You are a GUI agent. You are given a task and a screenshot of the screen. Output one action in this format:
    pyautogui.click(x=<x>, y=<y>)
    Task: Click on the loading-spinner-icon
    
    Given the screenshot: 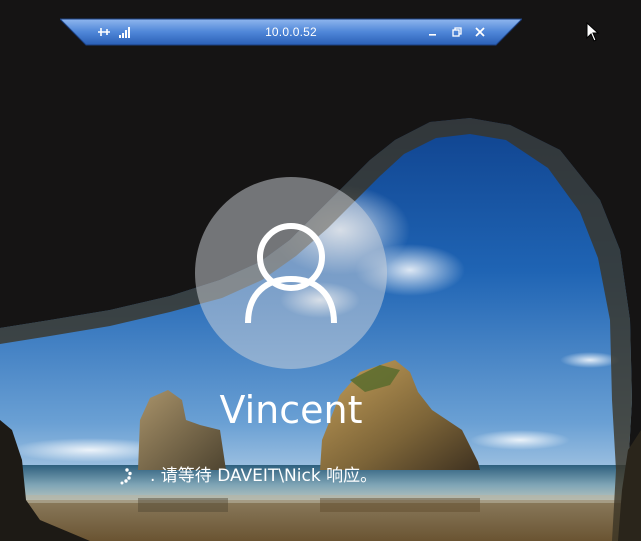 What is the action you would take?
    pyautogui.click(x=126, y=476)
    